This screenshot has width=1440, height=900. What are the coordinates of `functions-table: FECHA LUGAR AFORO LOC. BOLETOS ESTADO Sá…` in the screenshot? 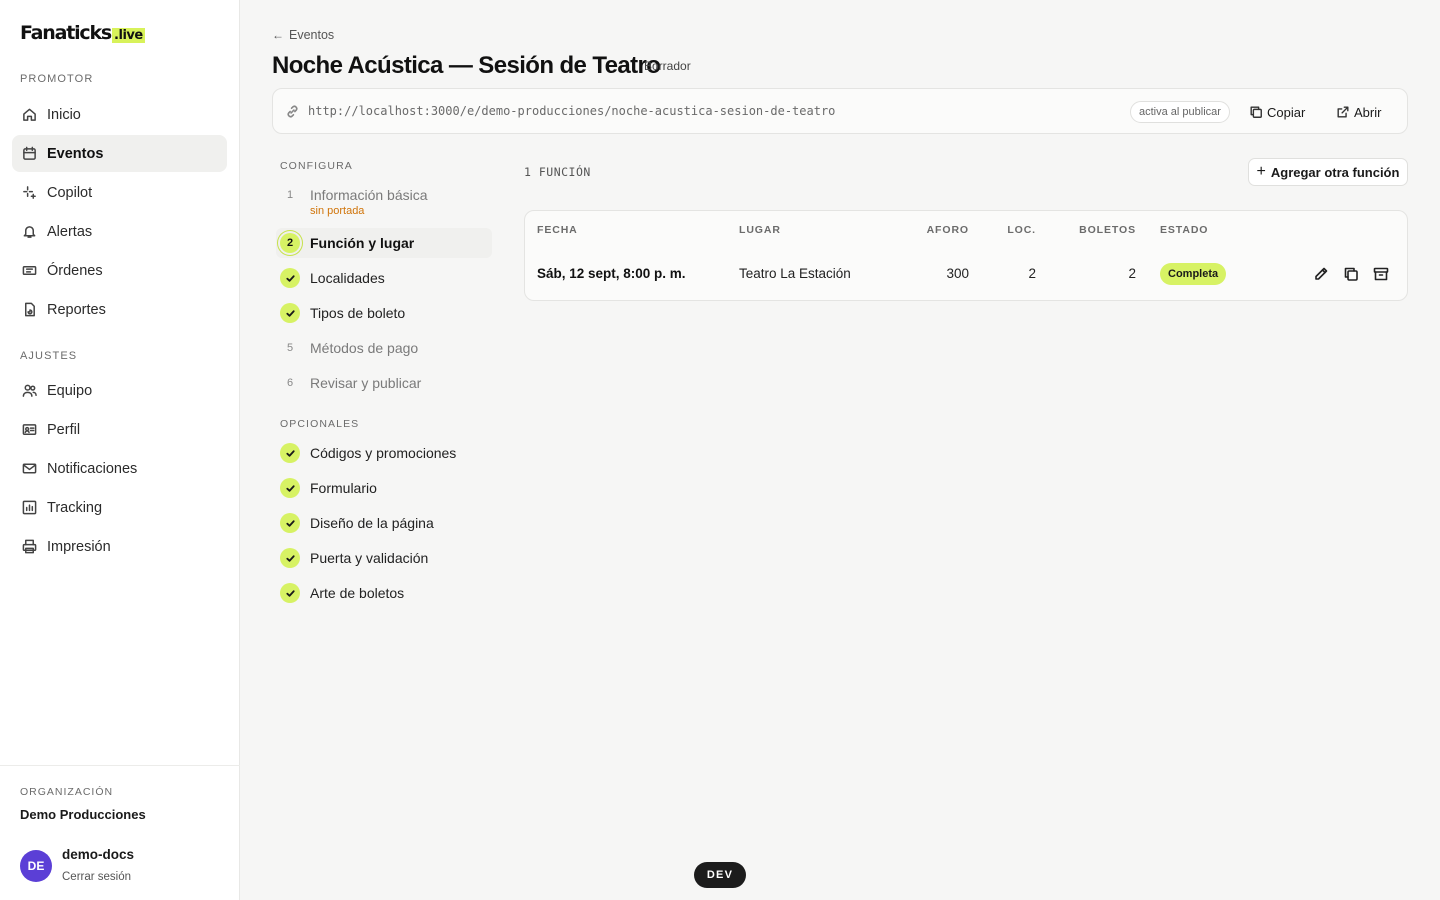 It's located at (966, 255).